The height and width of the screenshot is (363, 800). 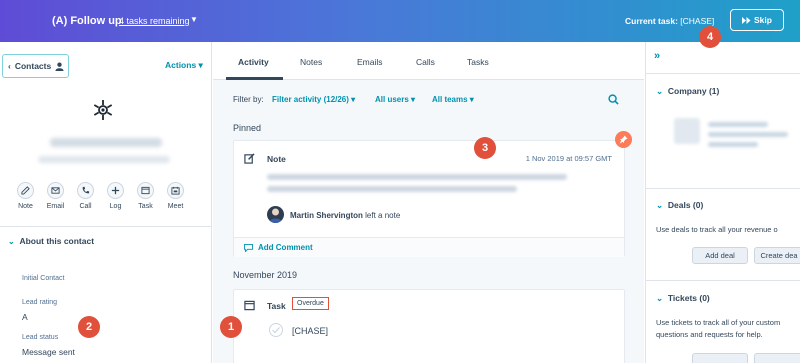 I want to click on tickets-description-2: questions and requests for help., so click(x=709, y=334).